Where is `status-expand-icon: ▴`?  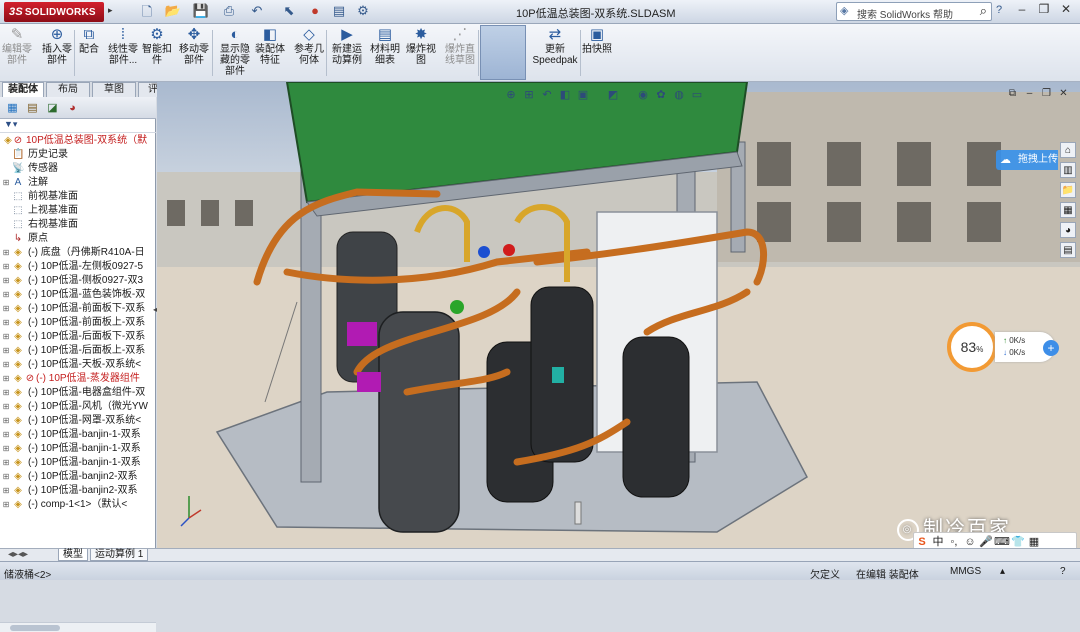
status-expand-icon: ▴ is located at coordinates (1002, 571).